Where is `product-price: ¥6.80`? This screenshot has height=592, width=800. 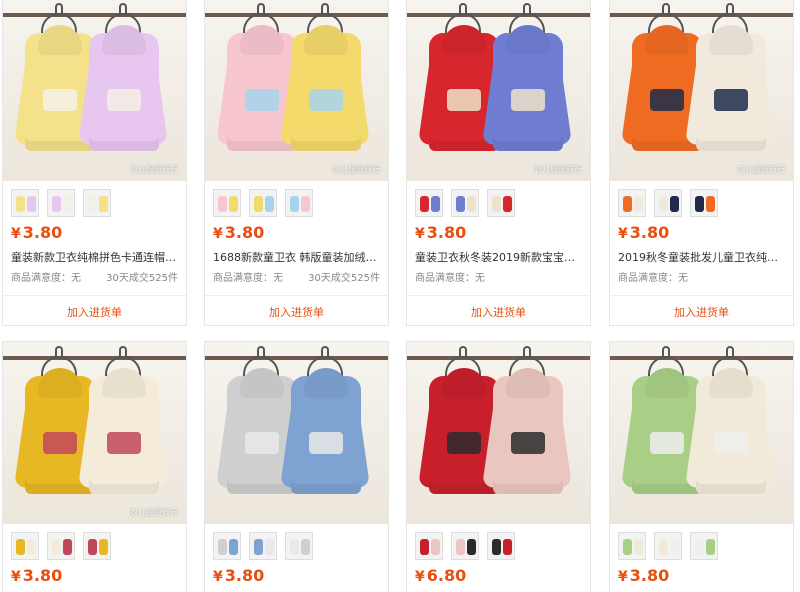
product-price: ¥6.80 is located at coordinates (498, 574).